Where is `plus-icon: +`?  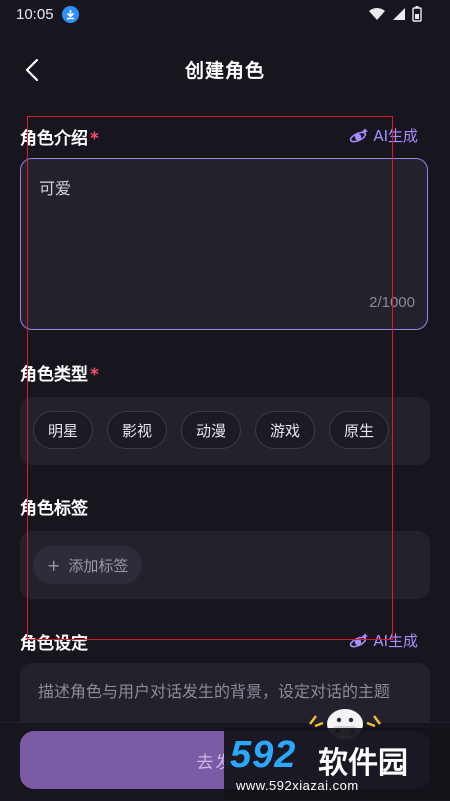
plus-icon: + is located at coordinates (54, 565).